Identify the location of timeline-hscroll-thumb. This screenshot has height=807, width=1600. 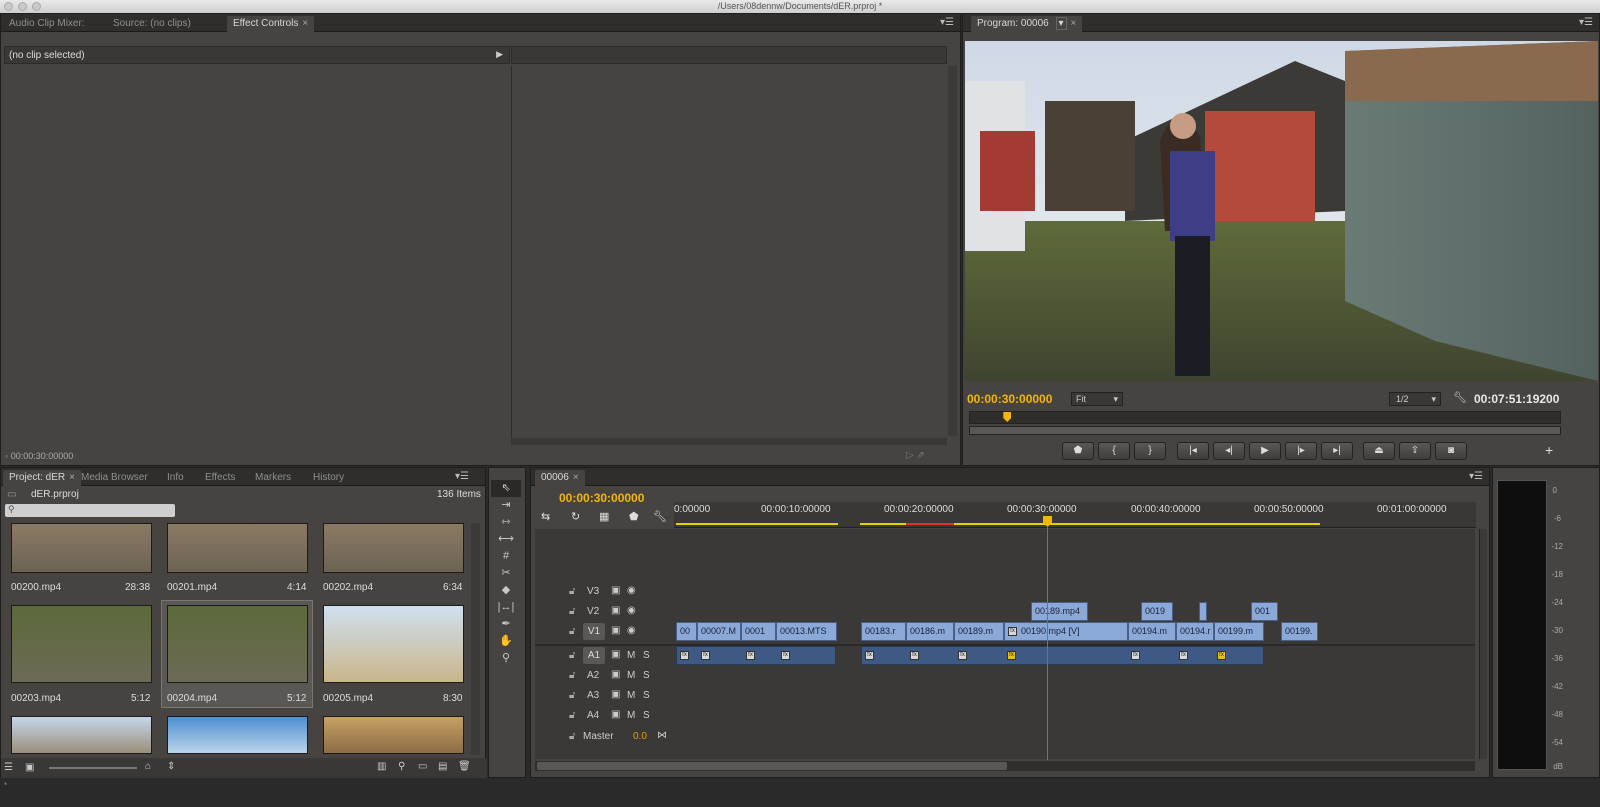
(772, 766).